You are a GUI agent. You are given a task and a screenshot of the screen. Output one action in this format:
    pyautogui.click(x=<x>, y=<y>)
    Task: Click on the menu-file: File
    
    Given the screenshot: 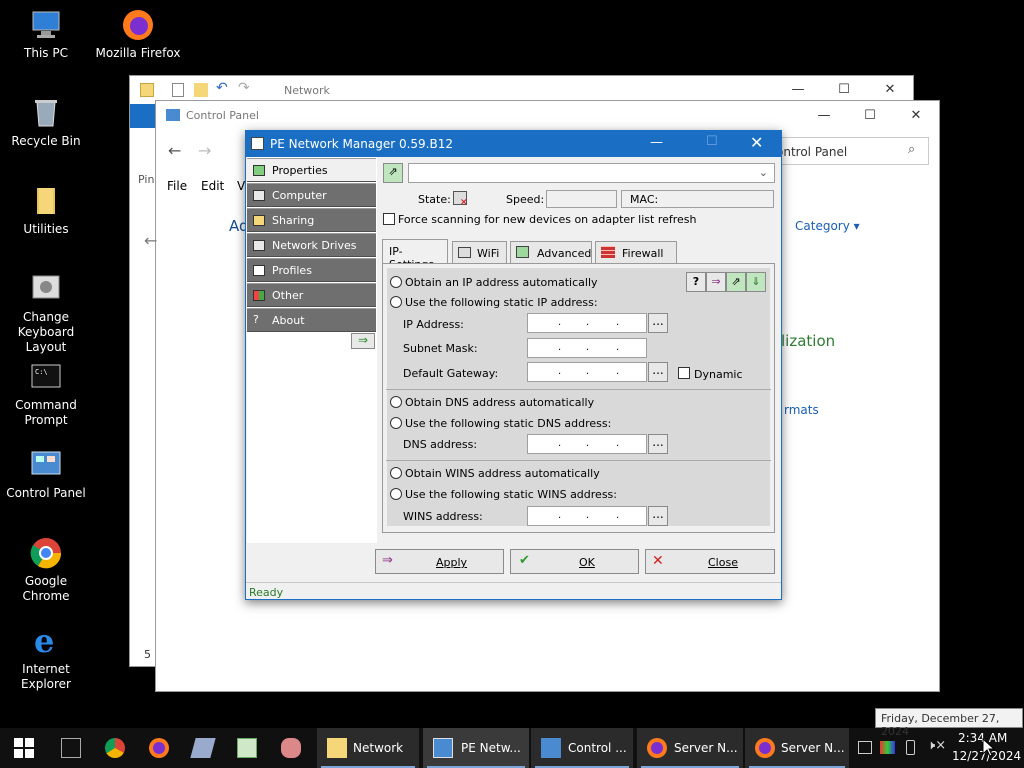 What is the action you would take?
    pyautogui.click(x=177, y=186)
    